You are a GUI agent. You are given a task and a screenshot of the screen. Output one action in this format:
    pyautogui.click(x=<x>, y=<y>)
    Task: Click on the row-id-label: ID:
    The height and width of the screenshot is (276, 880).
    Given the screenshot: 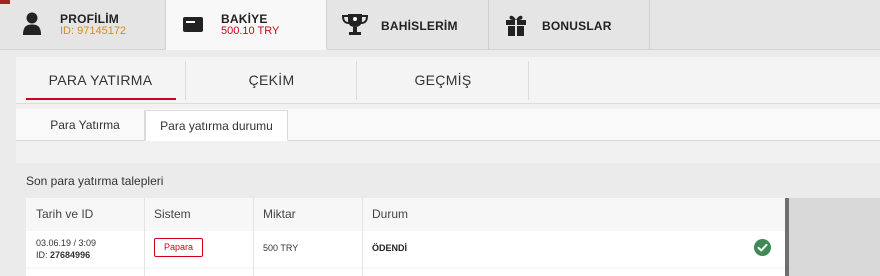 What is the action you would take?
    pyautogui.click(x=42, y=255)
    